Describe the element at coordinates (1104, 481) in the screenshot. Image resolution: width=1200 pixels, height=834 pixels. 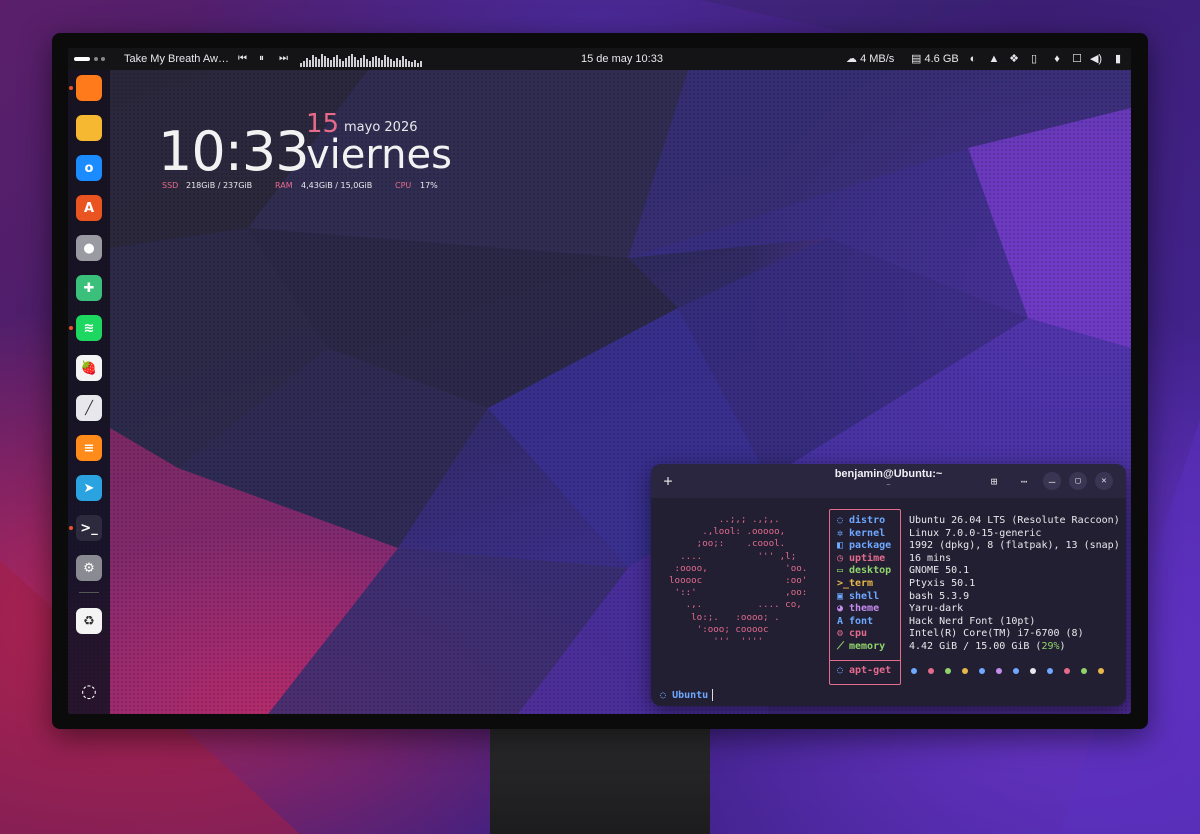
I see `close-icon: ✕` at that location.